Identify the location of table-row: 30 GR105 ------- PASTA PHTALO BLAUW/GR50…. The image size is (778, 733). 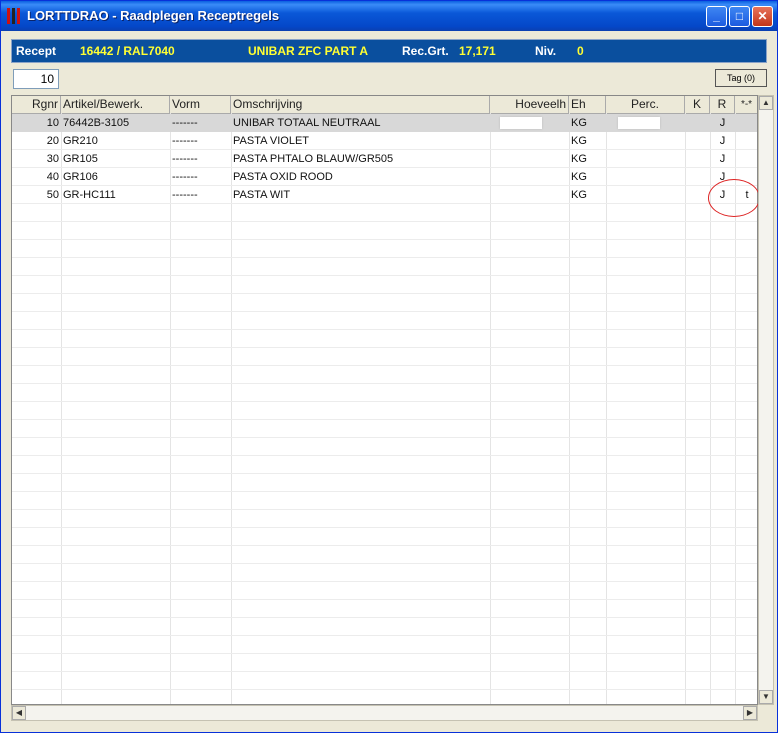
(384, 159).